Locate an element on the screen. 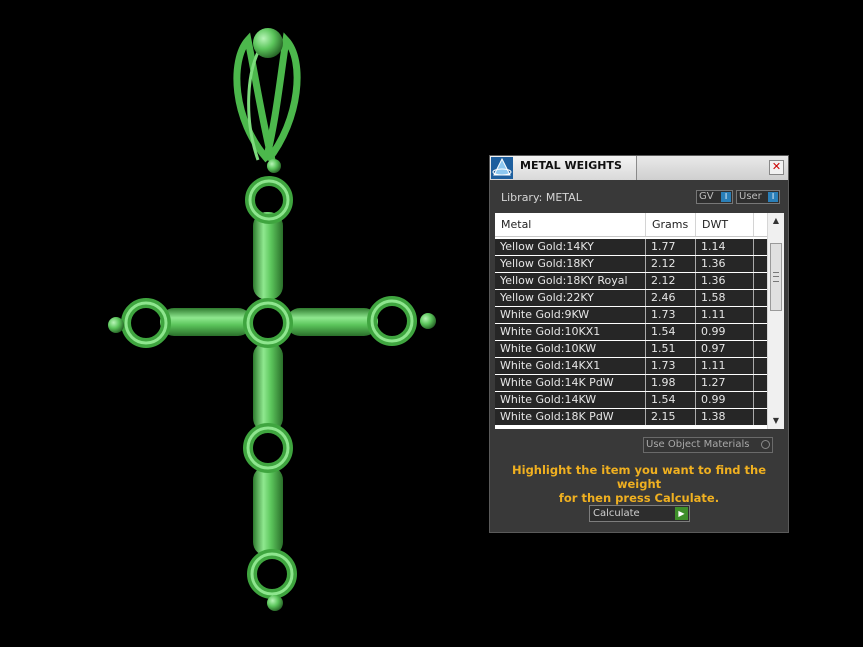 This screenshot has height=647, width=863. gv-toggle-label: GV is located at coordinates (706, 196).